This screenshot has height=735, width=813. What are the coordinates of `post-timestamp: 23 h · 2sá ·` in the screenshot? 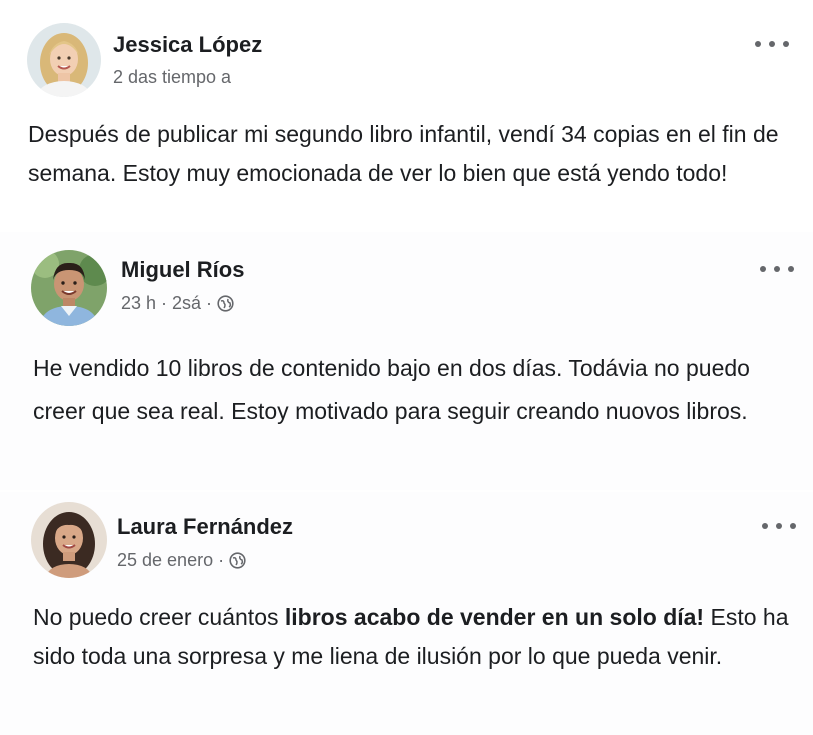 It's located at (177, 303).